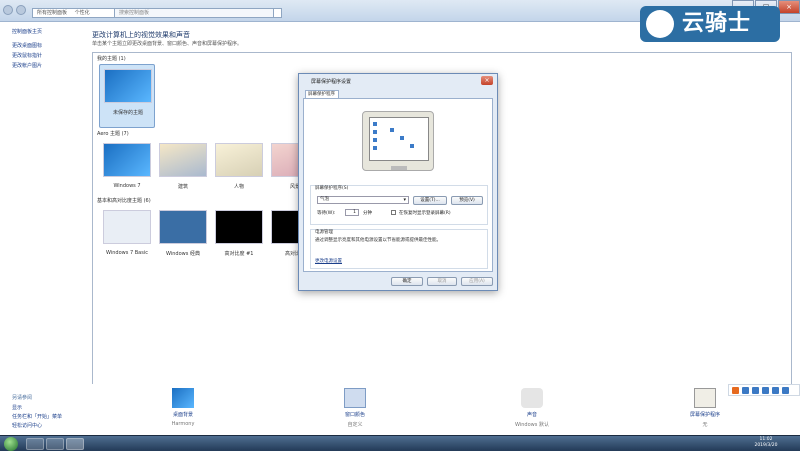 This screenshot has height=451, width=800. What do you see at coordinates (124, 201) in the screenshot?
I see `basic-themes-label: 基本和高对比度主题 (6)` at bounding box center [124, 201].